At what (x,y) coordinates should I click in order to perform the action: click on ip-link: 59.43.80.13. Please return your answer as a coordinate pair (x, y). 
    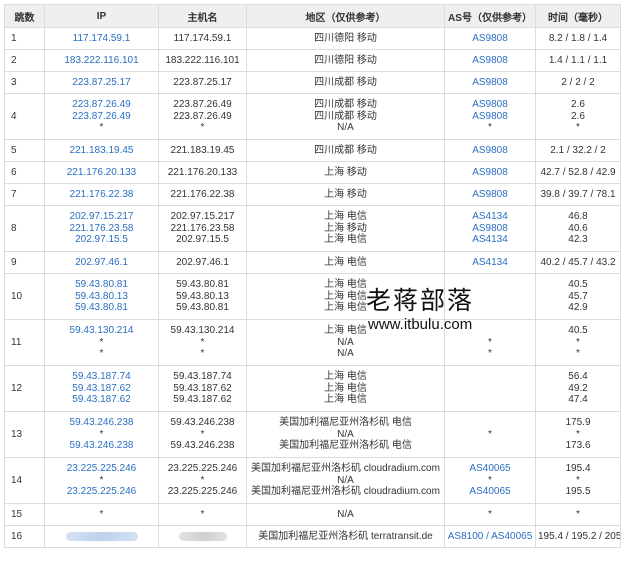
    Looking at the image, I should click on (101, 297).